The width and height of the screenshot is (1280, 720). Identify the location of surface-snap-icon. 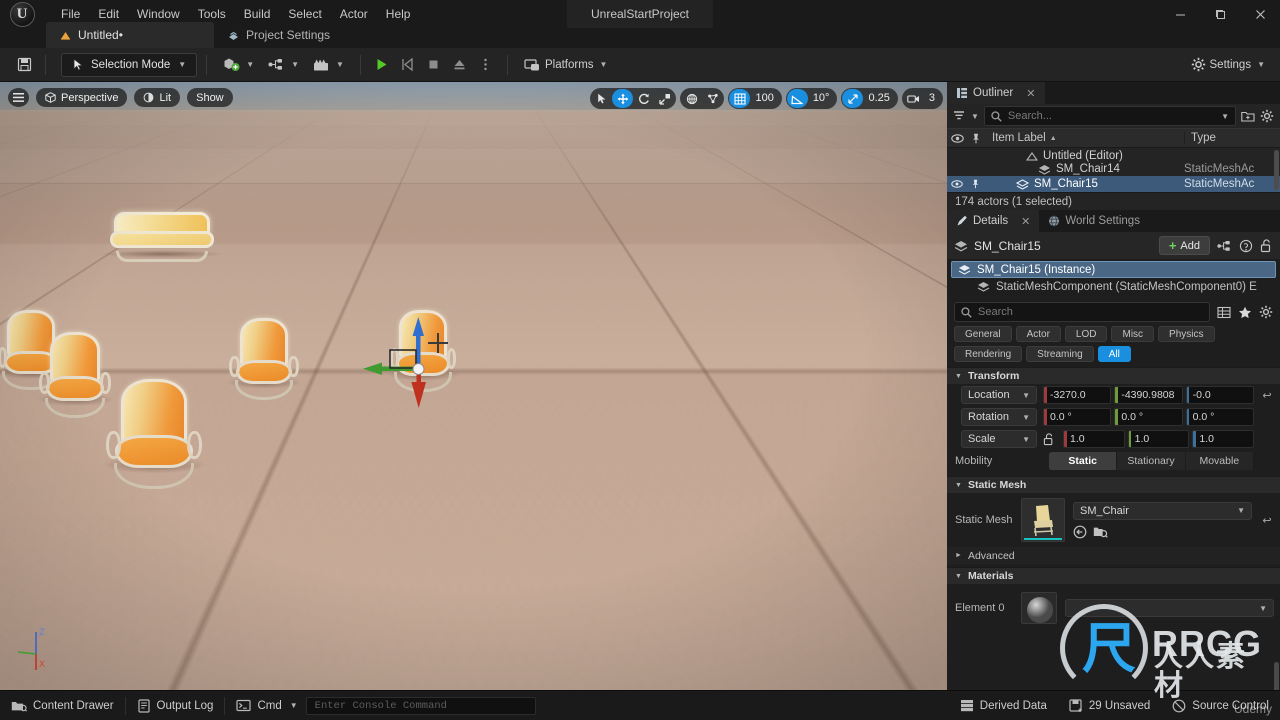
(712, 98).